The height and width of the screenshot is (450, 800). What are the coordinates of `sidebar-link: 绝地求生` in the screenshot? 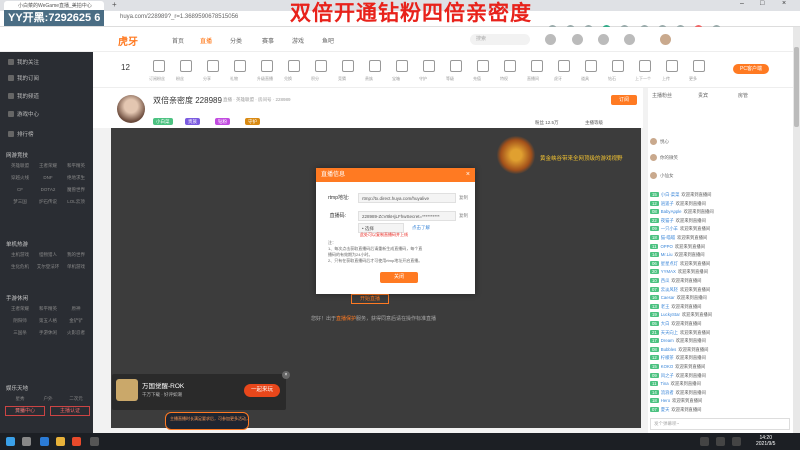 It's located at (76, 178).